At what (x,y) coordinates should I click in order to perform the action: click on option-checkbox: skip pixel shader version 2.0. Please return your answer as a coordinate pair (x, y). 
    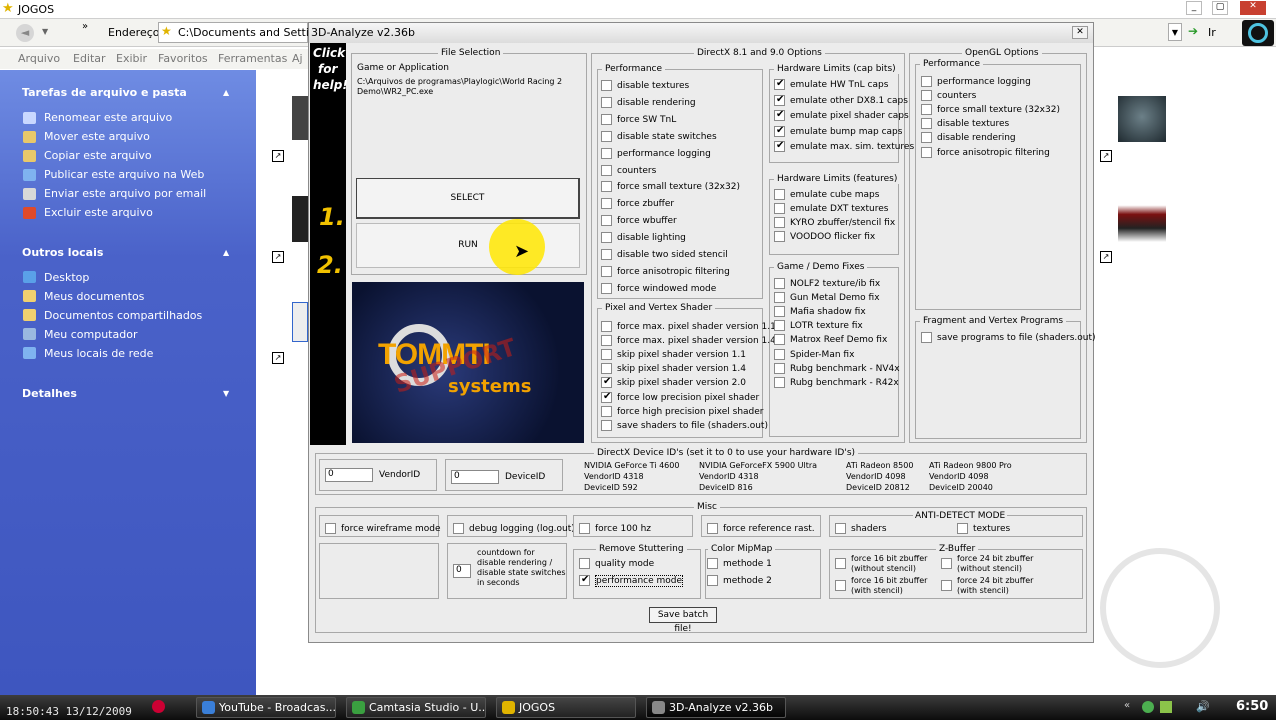
    Looking at the image, I should click on (673, 382).